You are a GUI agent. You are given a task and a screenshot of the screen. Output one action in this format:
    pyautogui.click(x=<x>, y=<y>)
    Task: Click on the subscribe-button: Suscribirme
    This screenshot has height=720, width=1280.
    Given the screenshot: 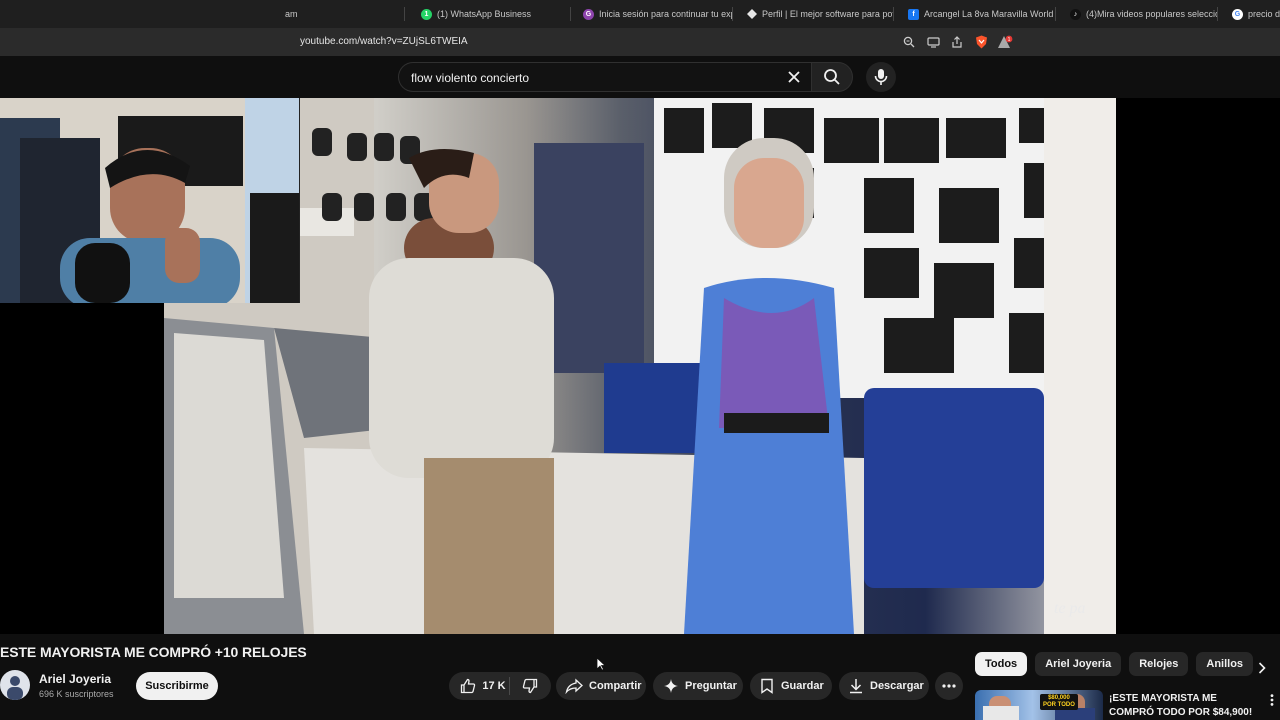 What is the action you would take?
    pyautogui.click(x=177, y=686)
    